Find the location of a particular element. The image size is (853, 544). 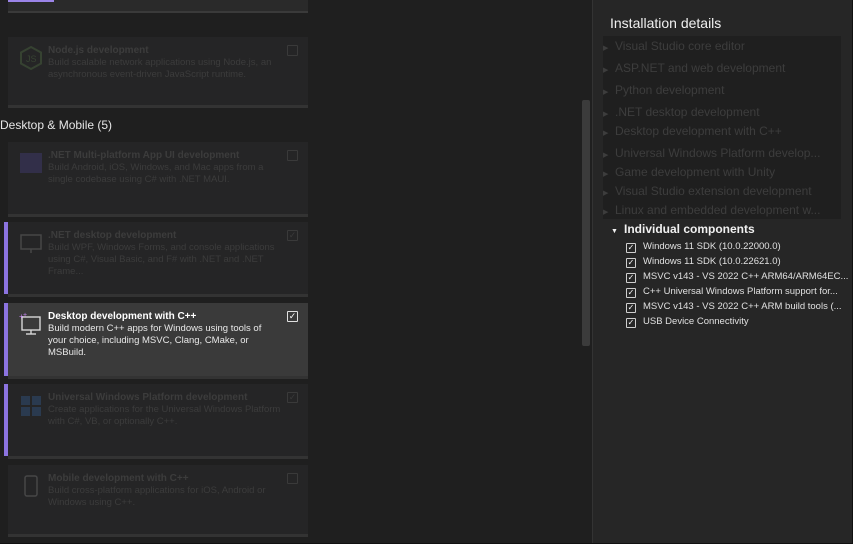

detail-item-label: Game development with Unity is located at coordinates (695, 172).